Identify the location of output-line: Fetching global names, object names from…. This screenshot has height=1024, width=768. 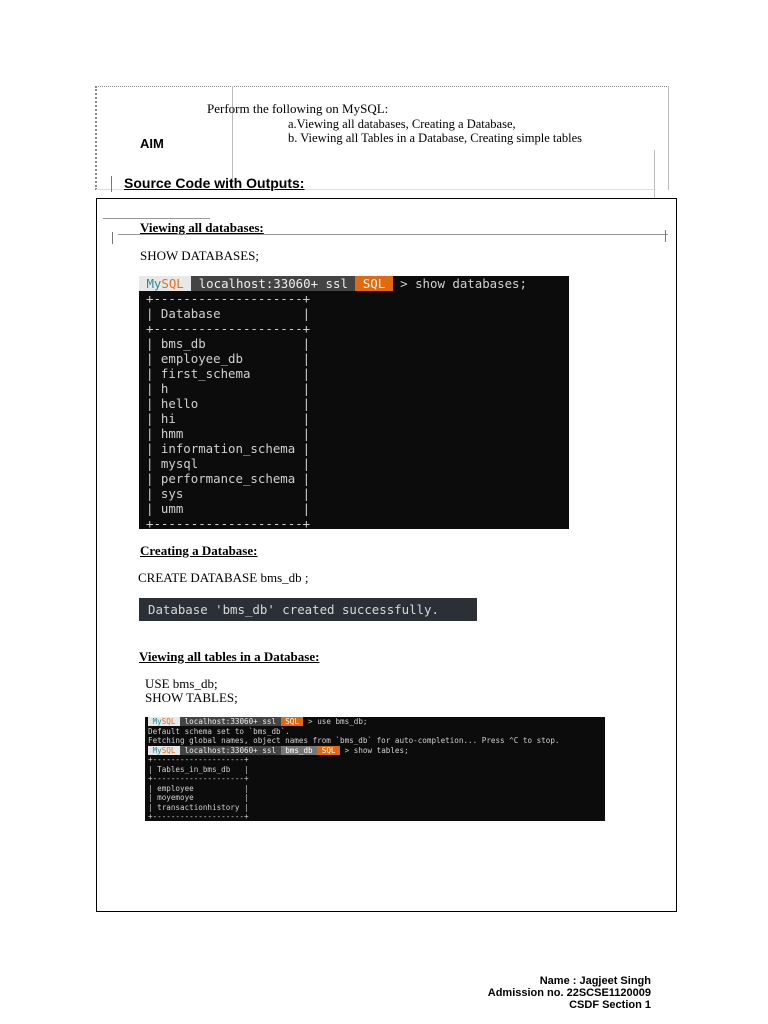
(354, 740).